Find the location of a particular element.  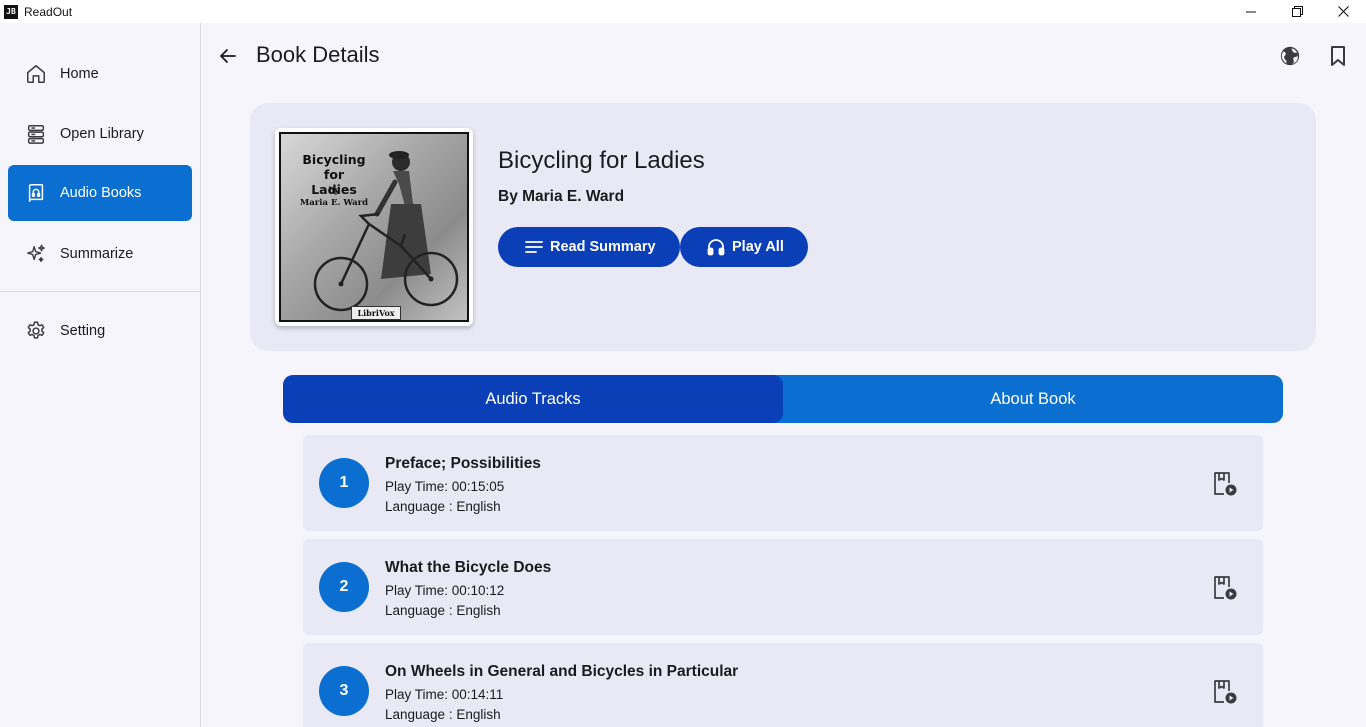

sidebar-item-label: Summarize is located at coordinates (97, 254).